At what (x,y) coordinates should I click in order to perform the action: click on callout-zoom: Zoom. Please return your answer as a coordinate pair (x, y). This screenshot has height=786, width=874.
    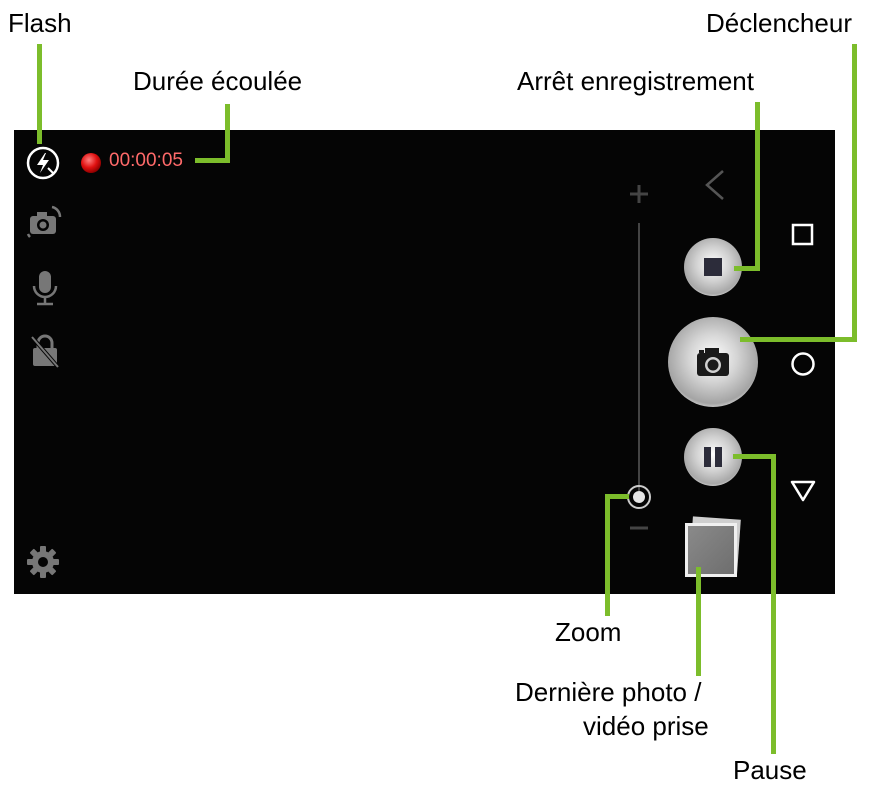
    Looking at the image, I should click on (588, 632).